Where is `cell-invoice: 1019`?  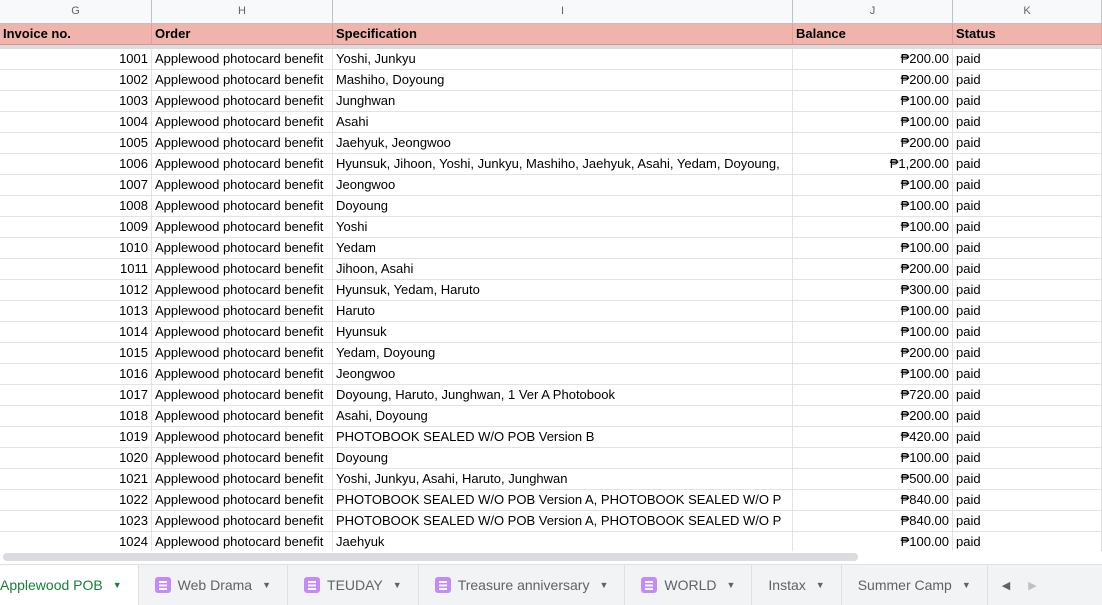 cell-invoice: 1019 is located at coordinates (76, 437).